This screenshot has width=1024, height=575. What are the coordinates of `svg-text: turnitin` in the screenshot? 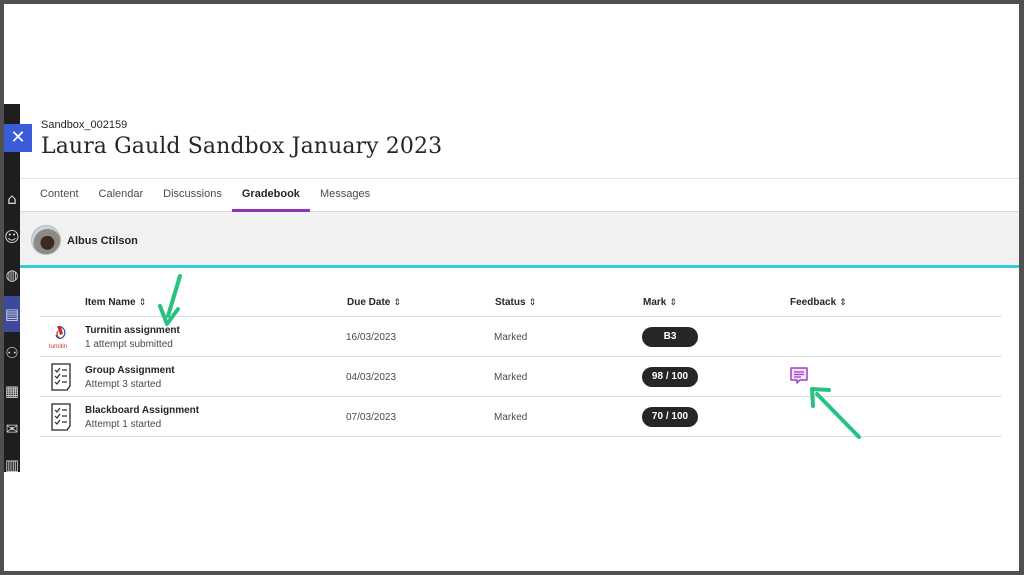 It's located at (58, 347).